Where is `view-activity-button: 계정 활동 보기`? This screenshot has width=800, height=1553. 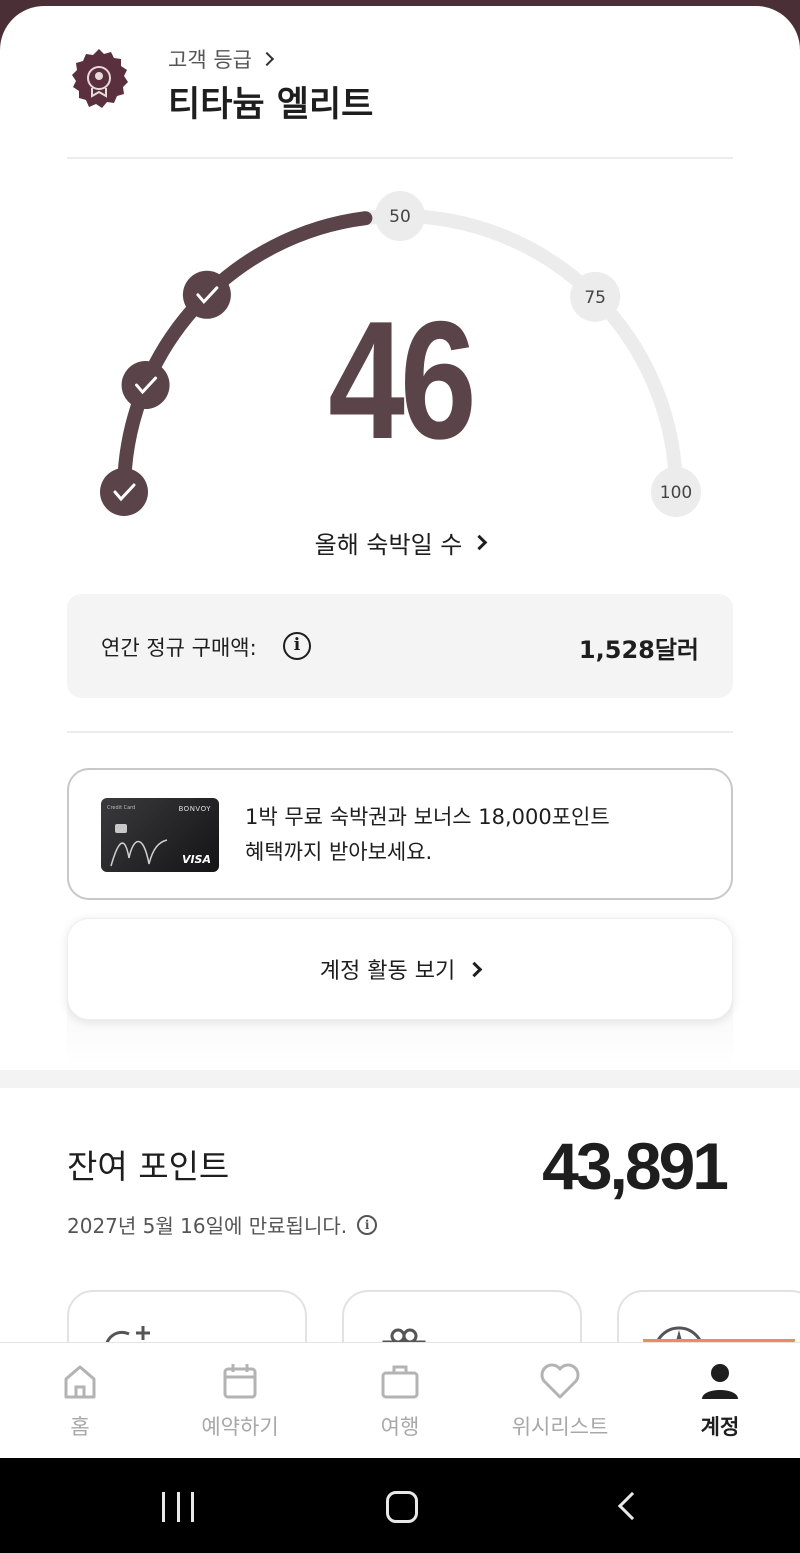 view-activity-button: 계정 활동 보기 is located at coordinates (400, 969).